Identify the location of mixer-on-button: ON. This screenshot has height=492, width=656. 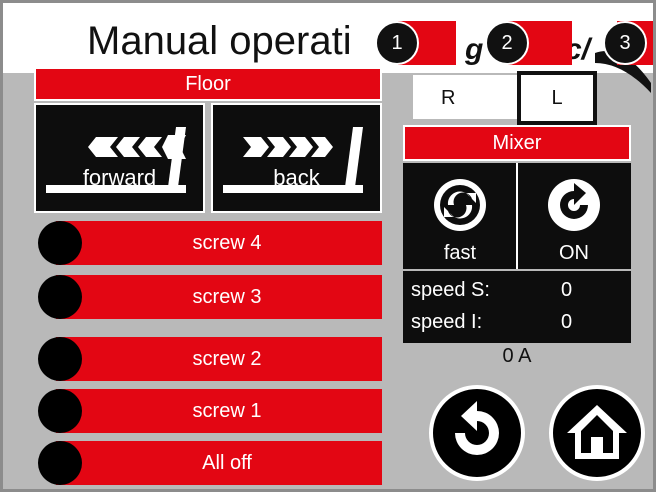
(574, 216).